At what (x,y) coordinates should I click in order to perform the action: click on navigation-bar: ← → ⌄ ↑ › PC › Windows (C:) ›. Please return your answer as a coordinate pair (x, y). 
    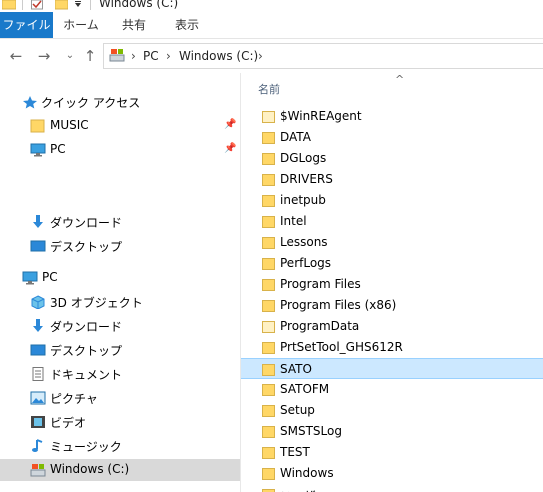
    Looking at the image, I should click on (271, 56).